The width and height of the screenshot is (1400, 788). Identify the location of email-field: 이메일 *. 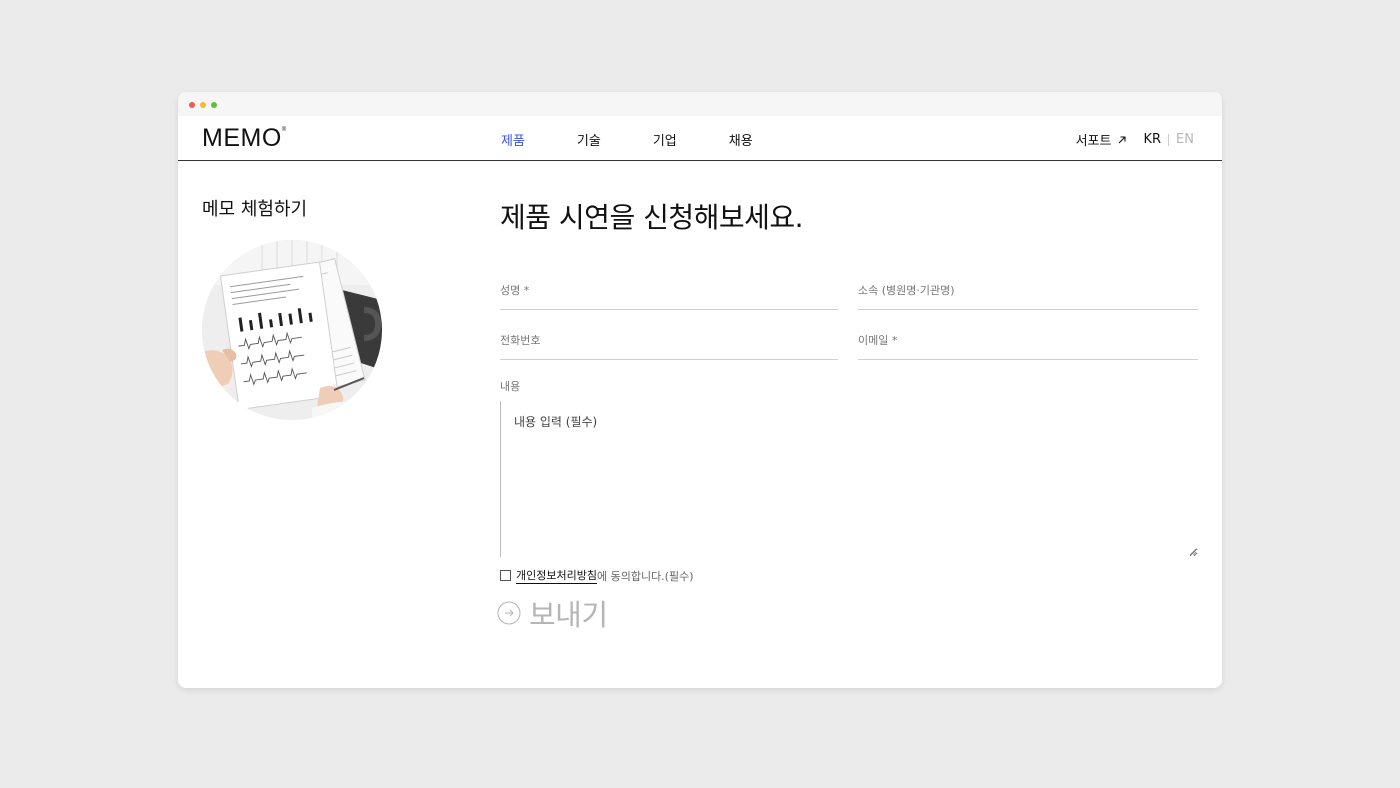
(1028, 345).